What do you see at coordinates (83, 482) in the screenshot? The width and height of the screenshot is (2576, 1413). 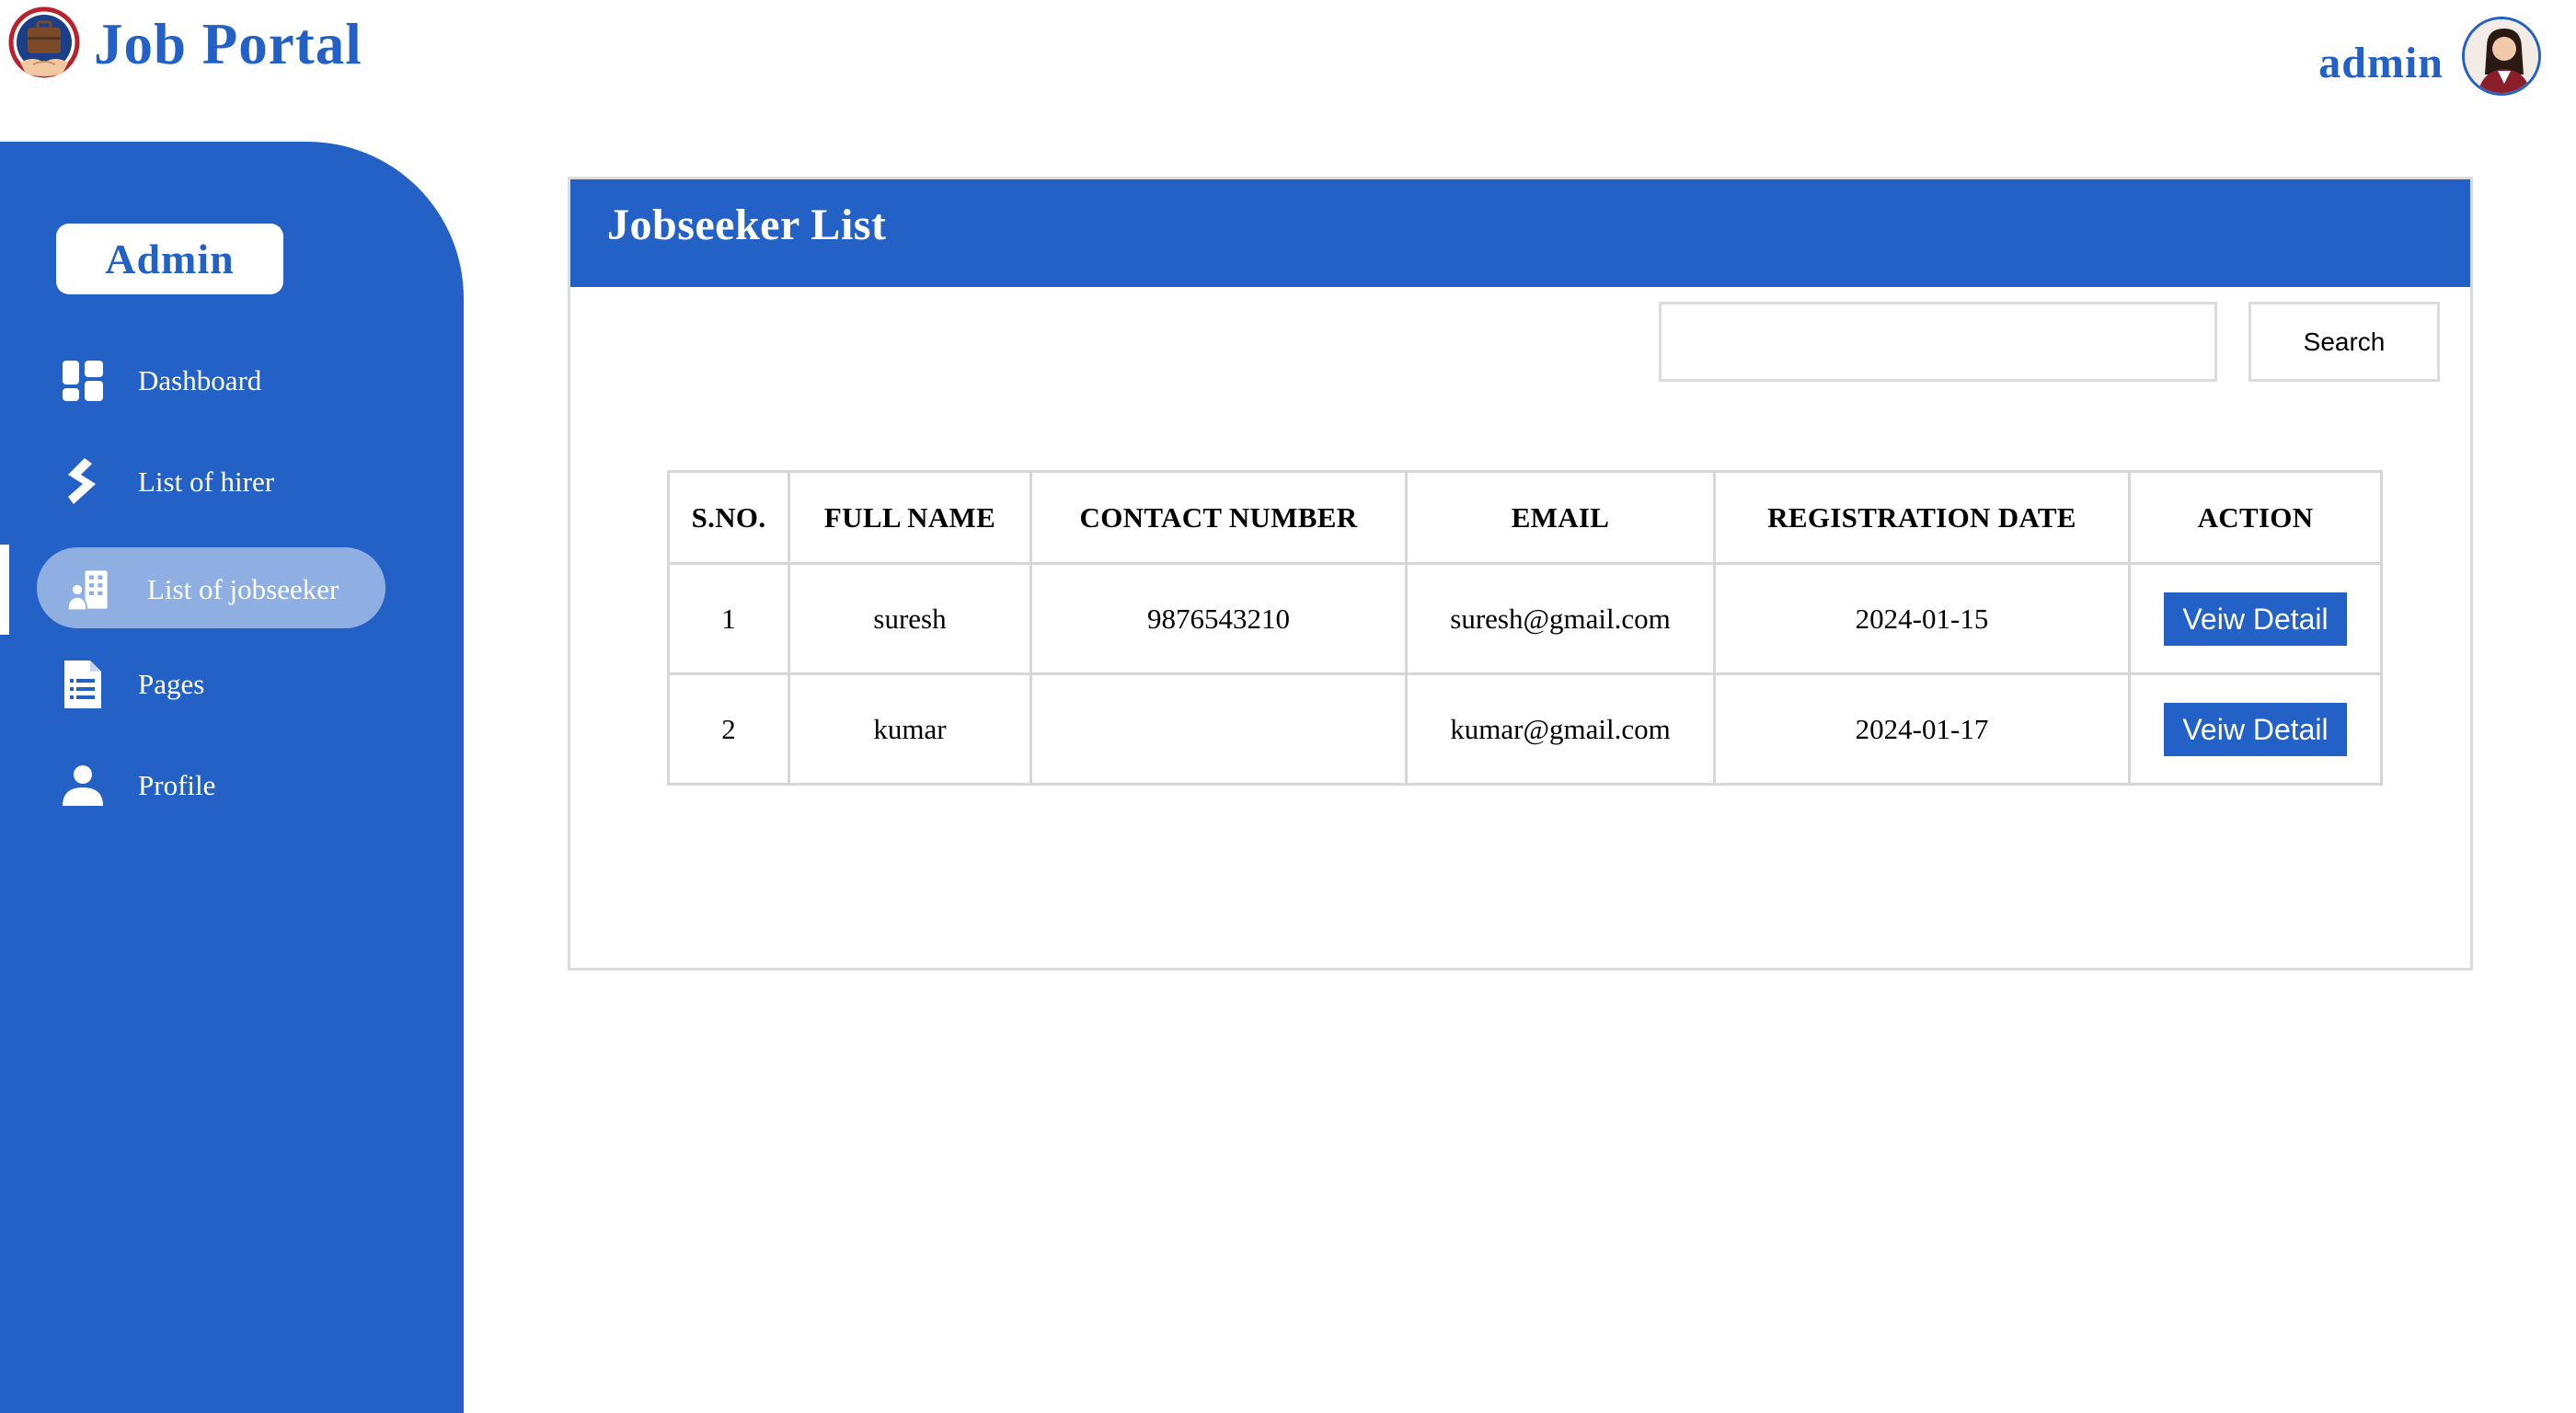 I see `hirer-icon` at bounding box center [83, 482].